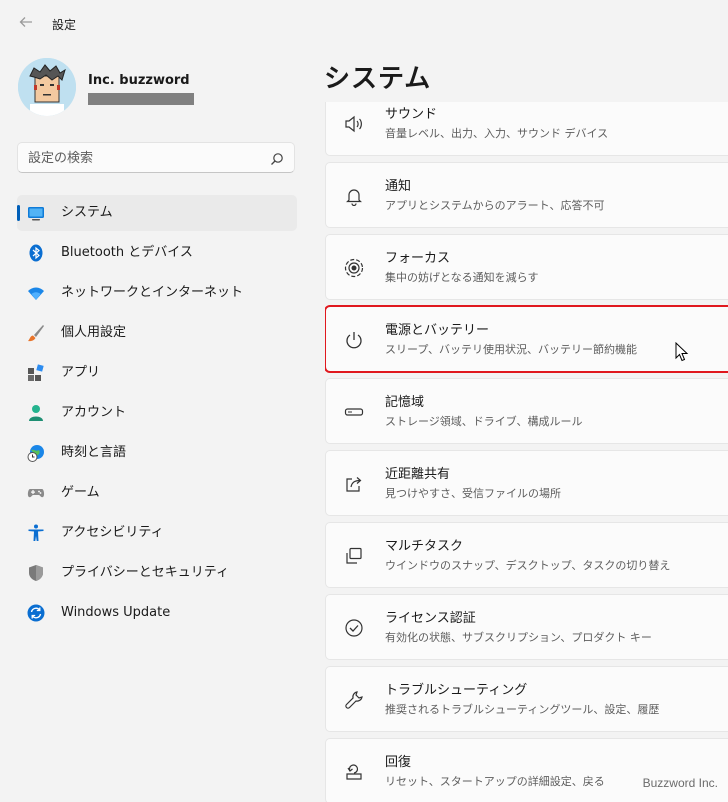 The width and height of the screenshot is (728, 802). Describe the element at coordinates (526, 339) in the screenshot. I see `card-power-battery: 電源とバッテリー スリープ、バッテリ使用状況、バッテリー節約機能` at that location.